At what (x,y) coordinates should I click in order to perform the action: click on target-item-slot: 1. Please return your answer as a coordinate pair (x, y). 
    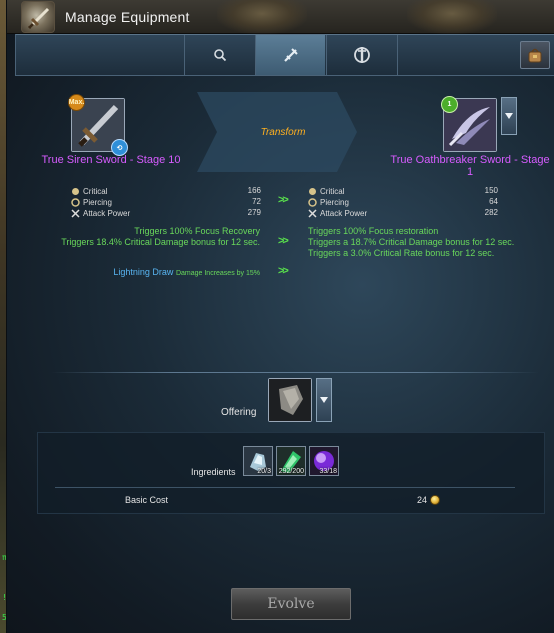
    Looking at the image, I should click on (469, 124).